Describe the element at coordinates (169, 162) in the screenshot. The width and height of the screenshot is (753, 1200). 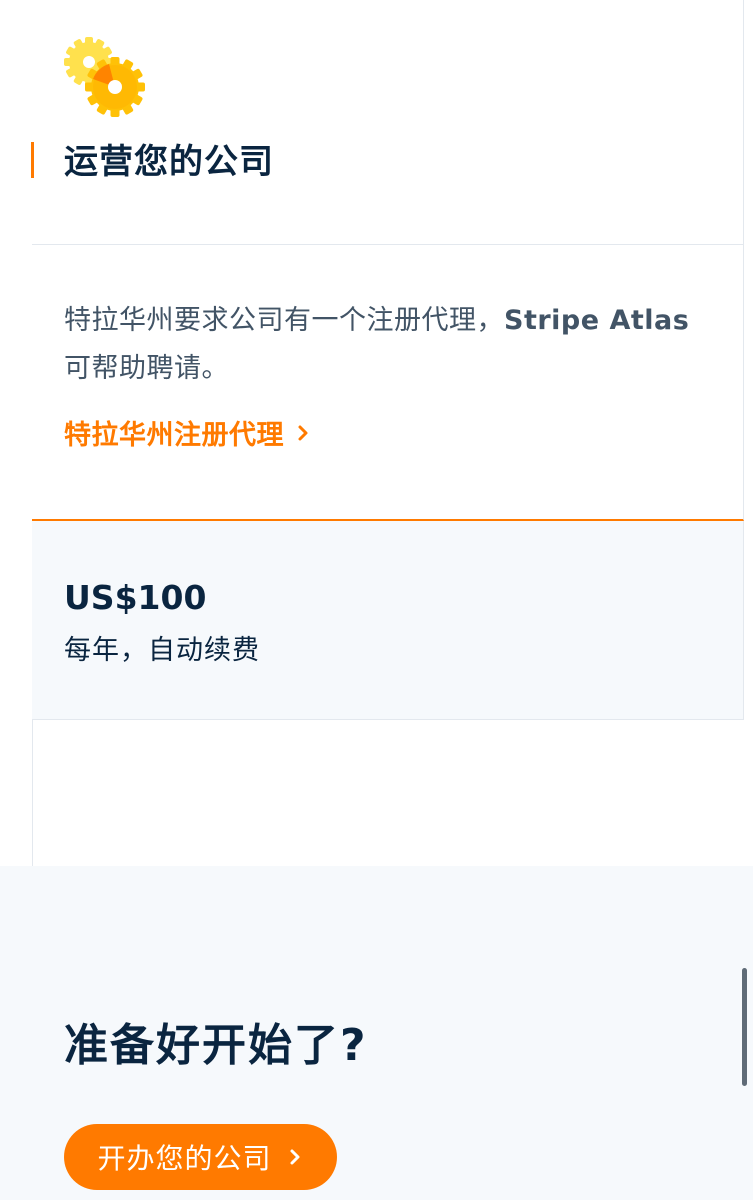
I see `section-title: 运营您的公司` at that location.